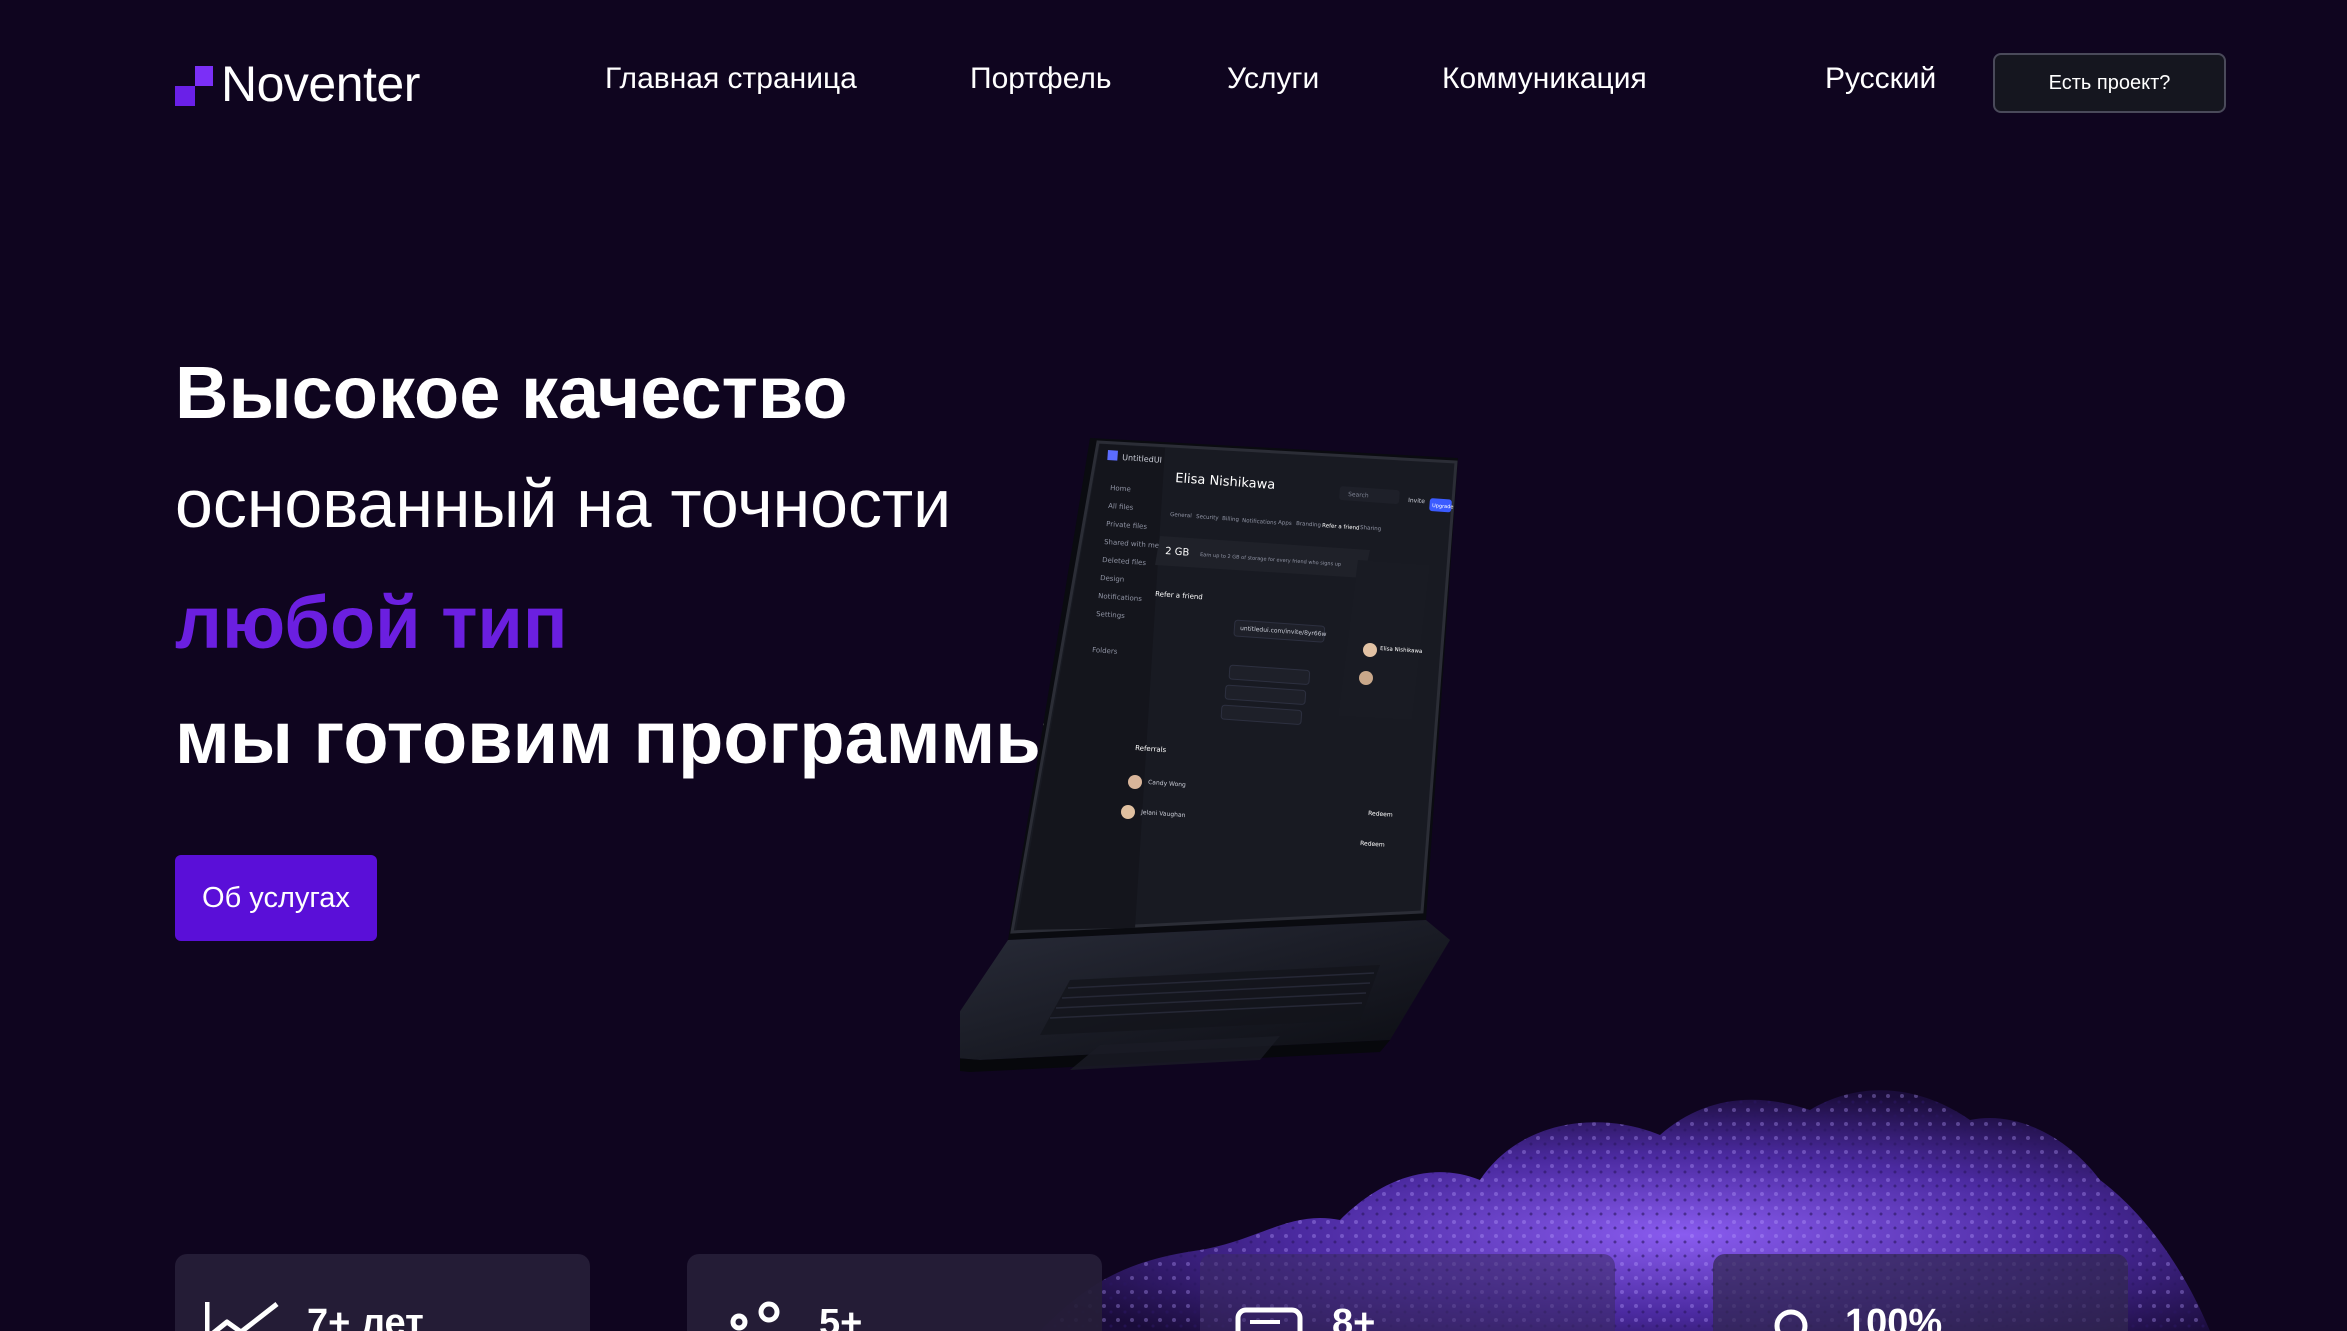 The image size is (2347, 1331). What do you see at coordinates (1544, 79) in the screenshot?
I see `nav-contact-link: Коммуникация` at bounding box center [1544, 79].